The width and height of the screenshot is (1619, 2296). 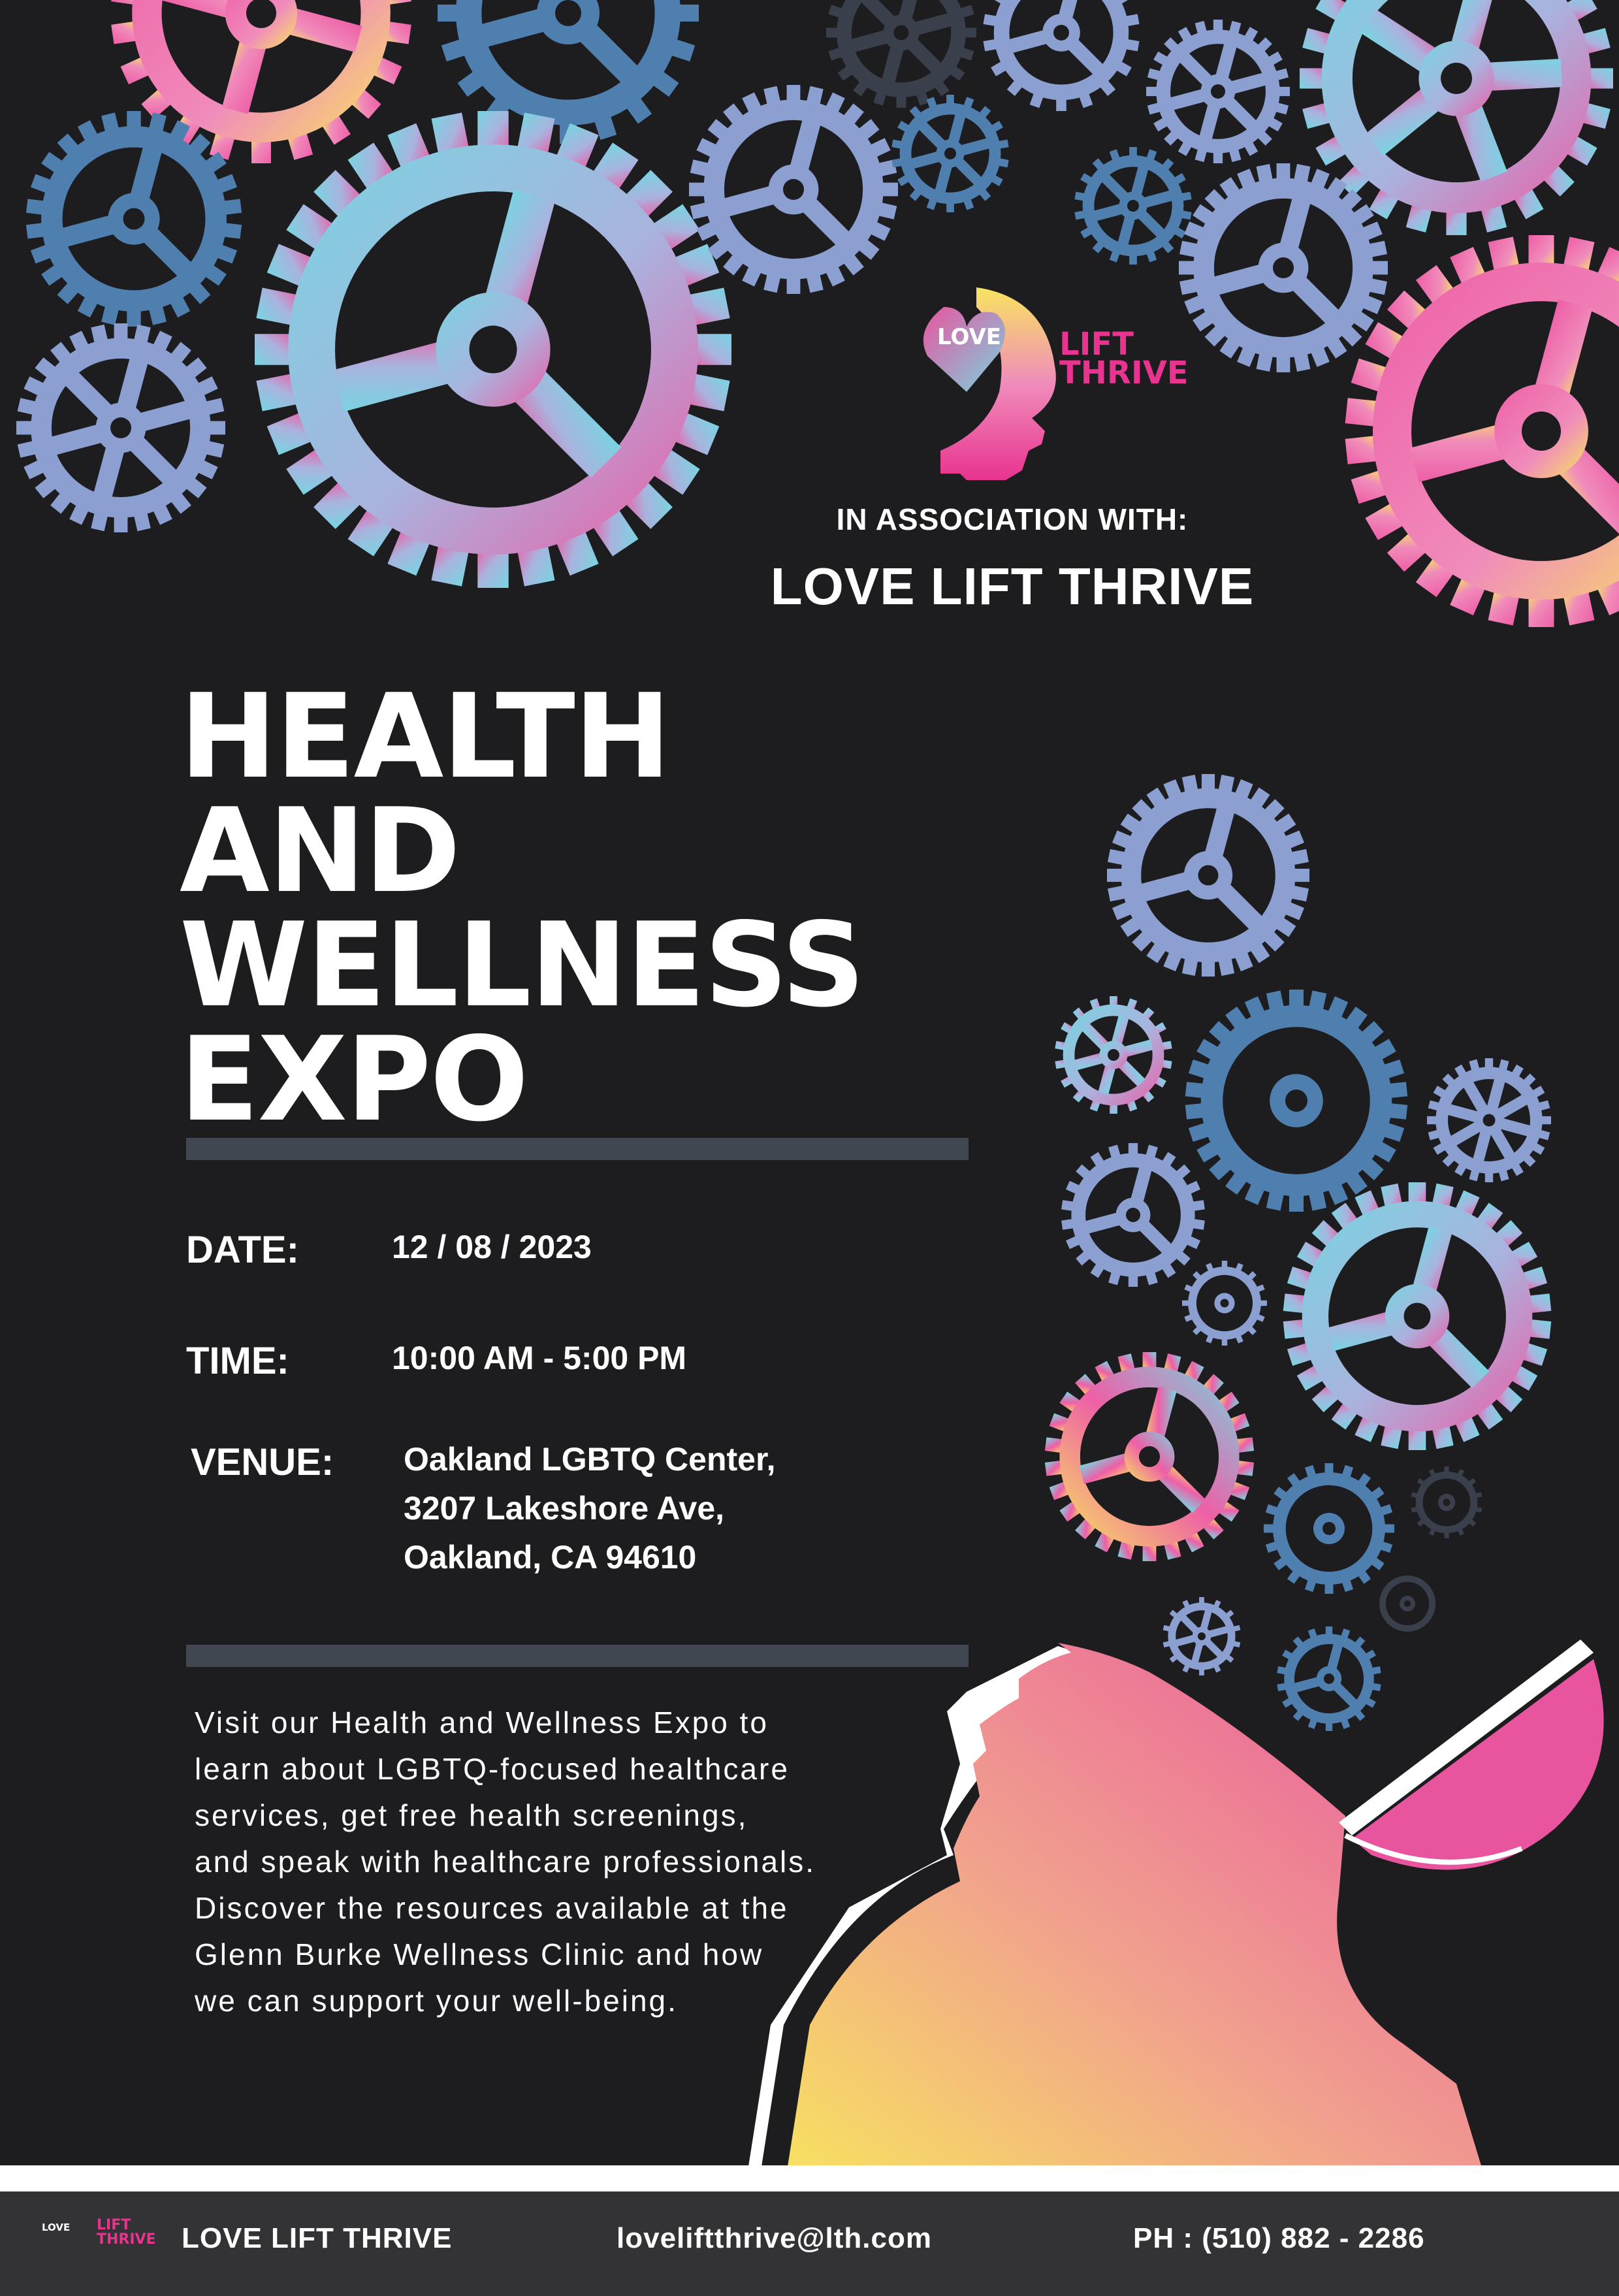 I want to click on description-line: learn about LGBTQ-focused healthcare, so click(x=492, y=1769).